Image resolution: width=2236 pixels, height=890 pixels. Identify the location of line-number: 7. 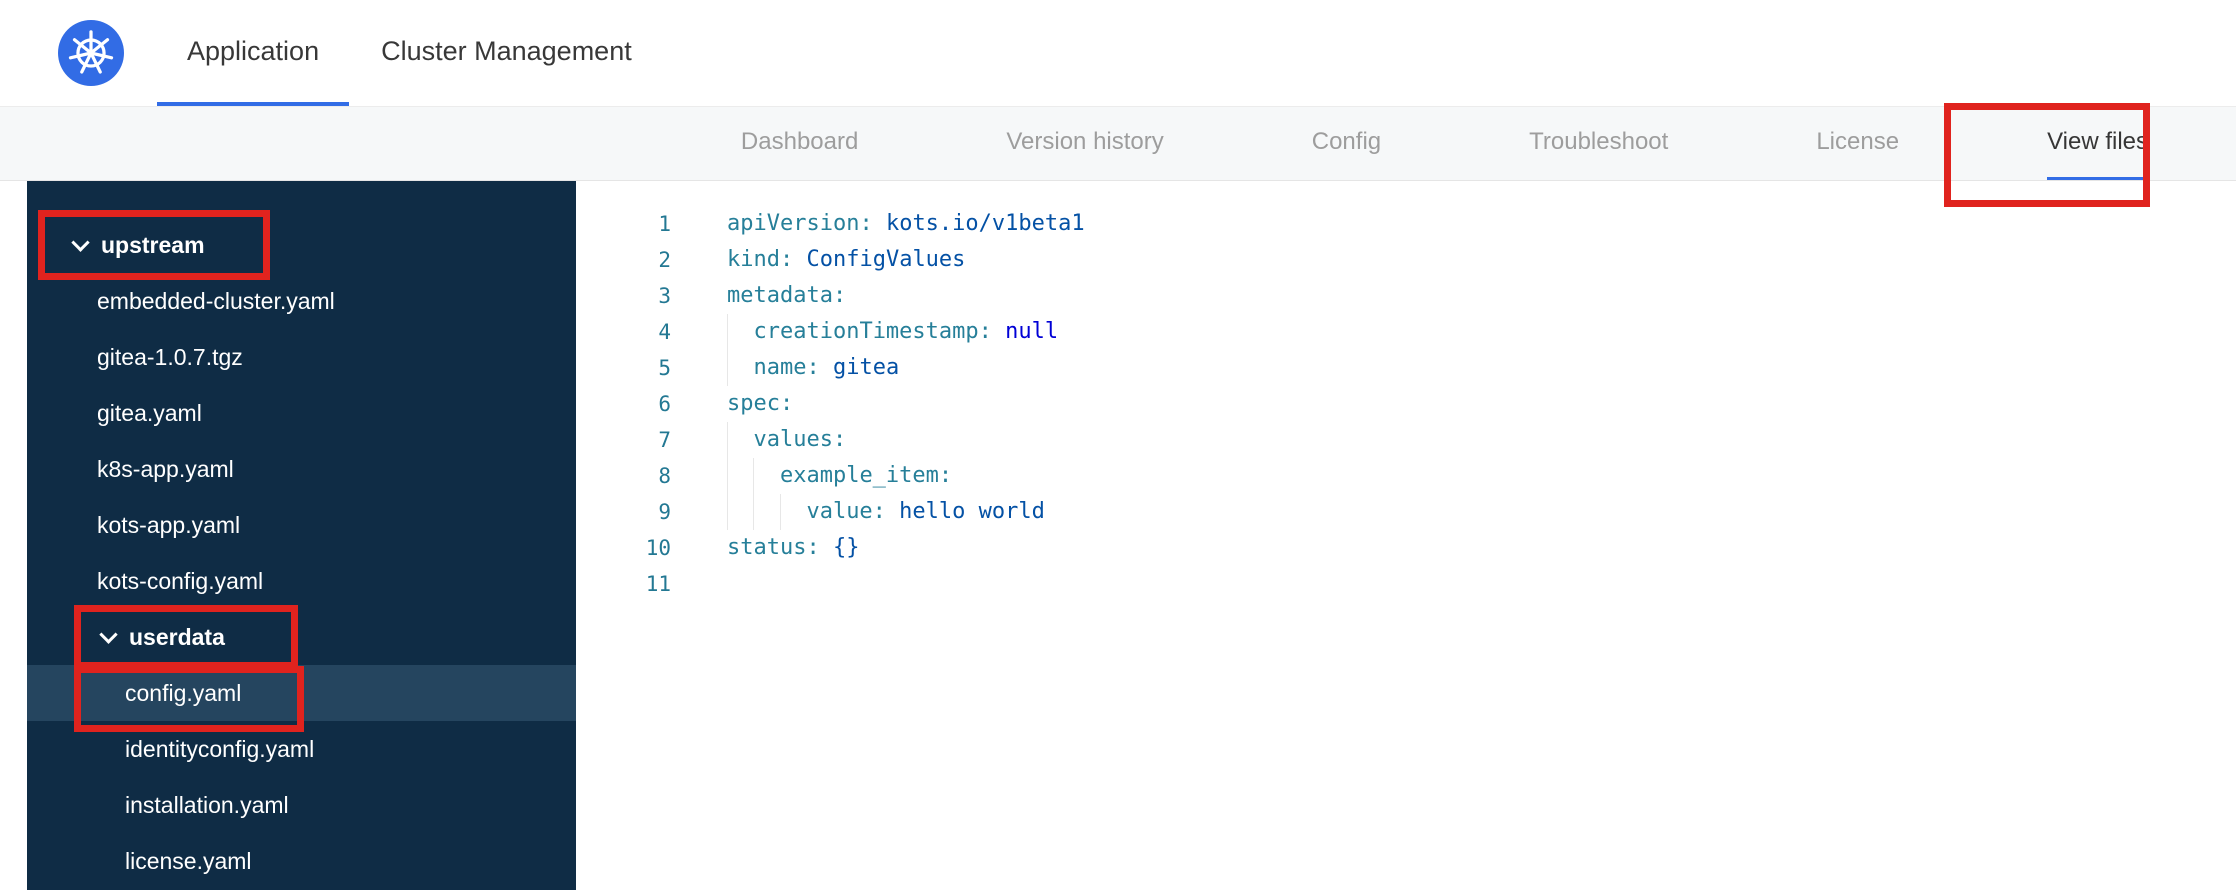
(664, 440).